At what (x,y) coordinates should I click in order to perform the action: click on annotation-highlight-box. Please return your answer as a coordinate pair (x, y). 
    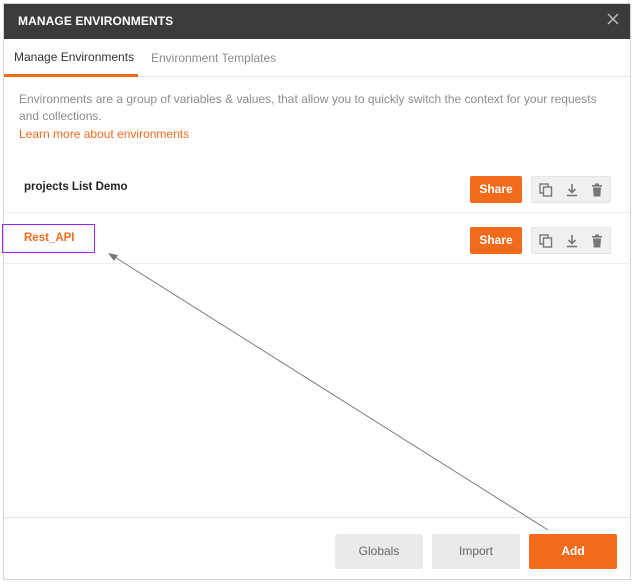
    Looking at the image, I should click on (48, 238).